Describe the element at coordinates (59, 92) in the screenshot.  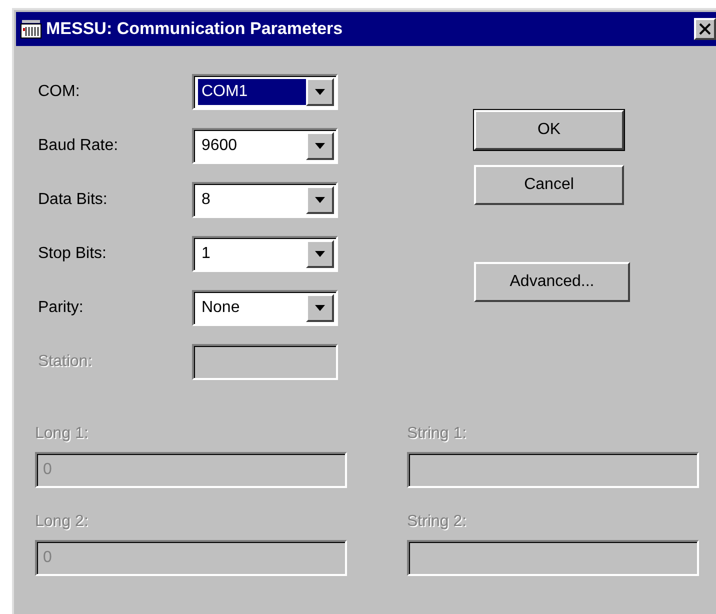
I see `field-label: COM:` at that location.